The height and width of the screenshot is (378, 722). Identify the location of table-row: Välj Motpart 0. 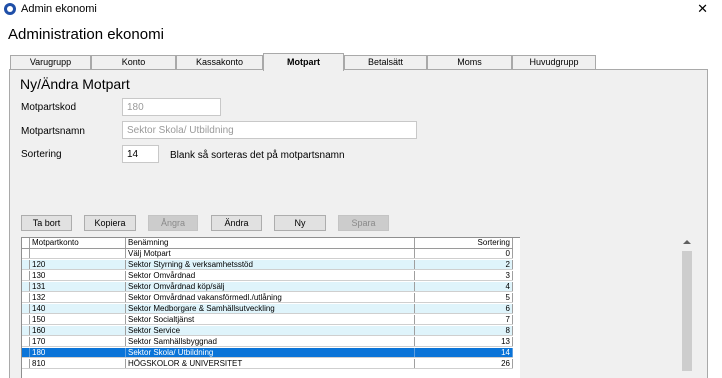
(267, 254).